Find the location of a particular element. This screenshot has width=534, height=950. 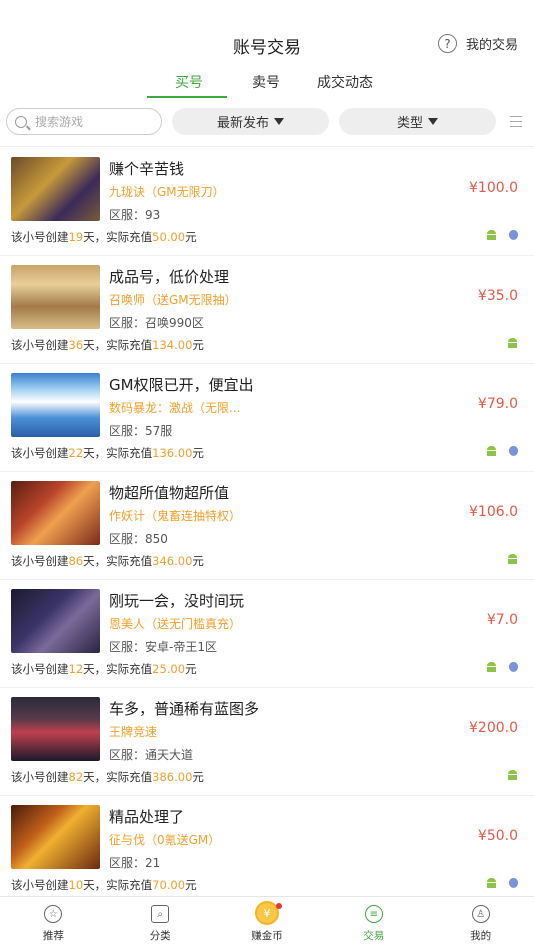

nav-label: 我的 is located at coordinates (481, 936).